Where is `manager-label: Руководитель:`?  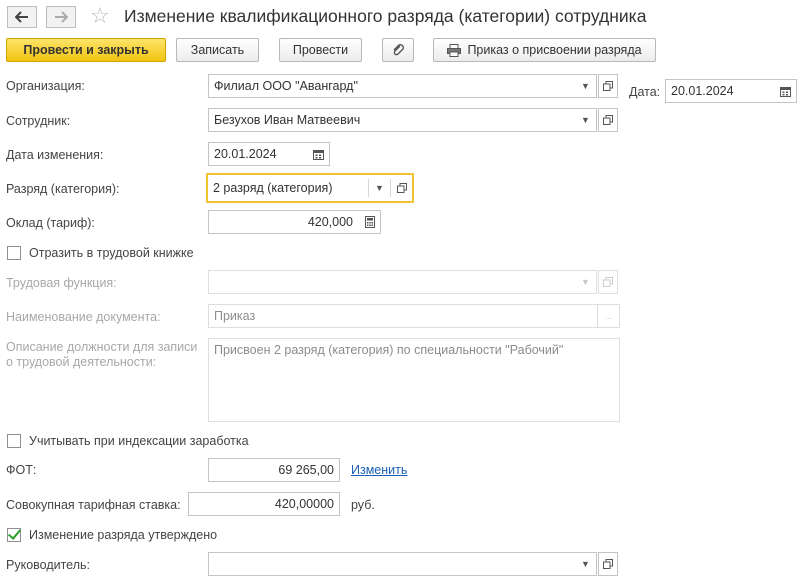
manager-label: Руководитель: is located at coordinates (48, 565).